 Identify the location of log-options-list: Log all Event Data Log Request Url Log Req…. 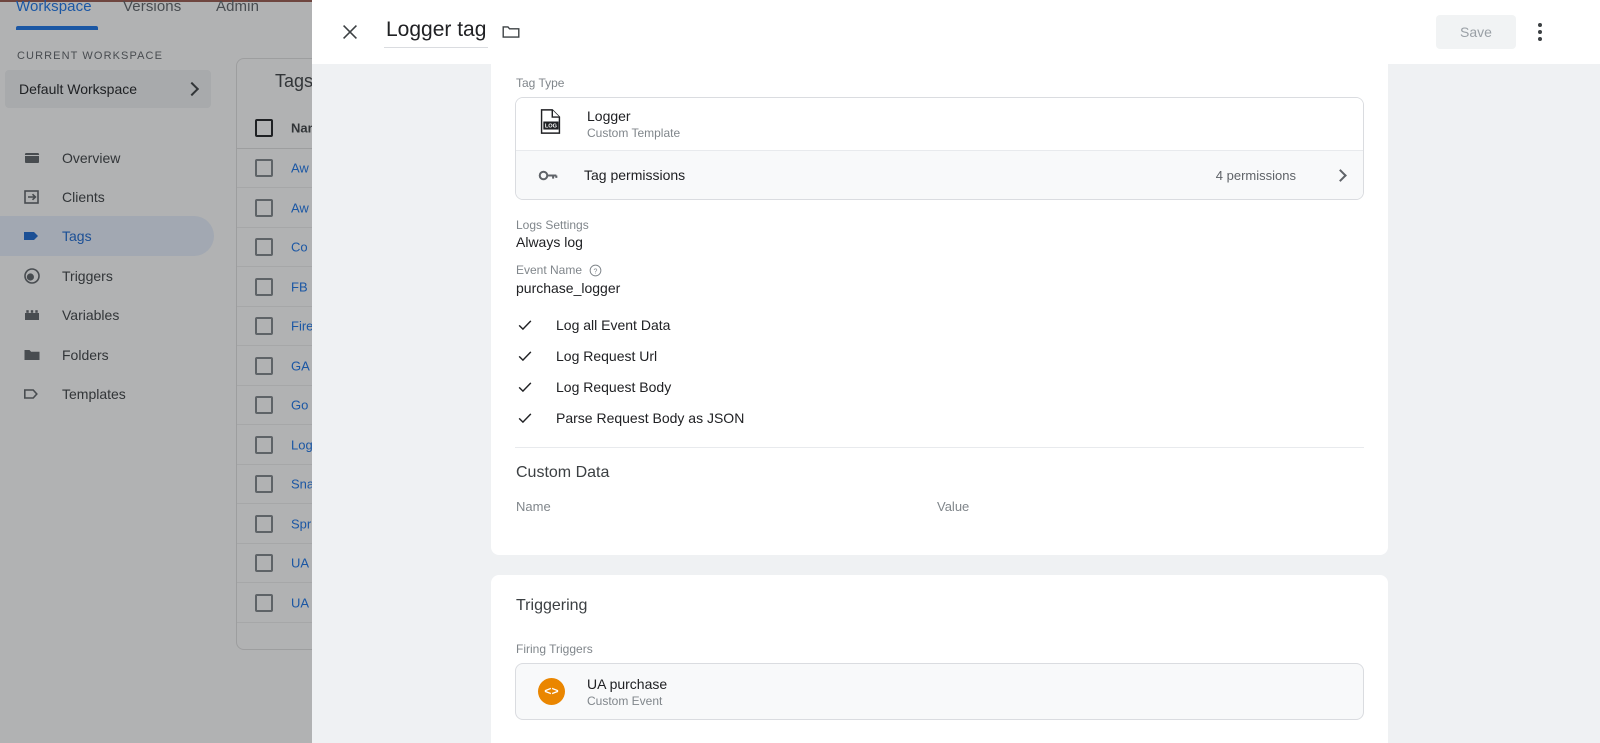
(936, 371).